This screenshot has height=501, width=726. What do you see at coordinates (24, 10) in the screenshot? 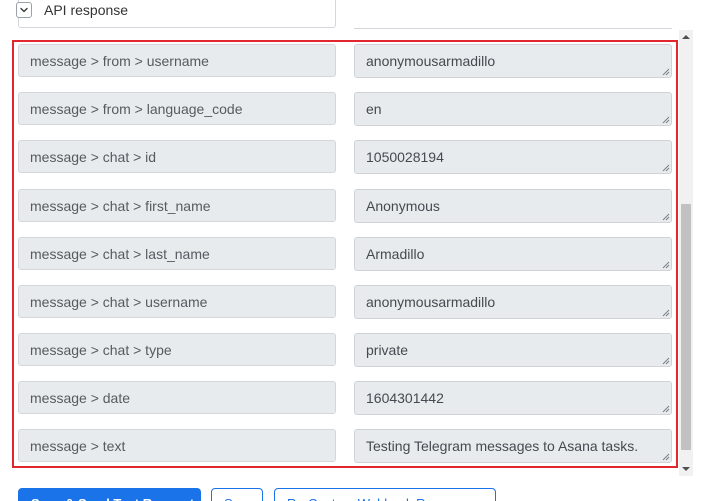
I see `chevron-down-icon` at bounding box center [24, 10].